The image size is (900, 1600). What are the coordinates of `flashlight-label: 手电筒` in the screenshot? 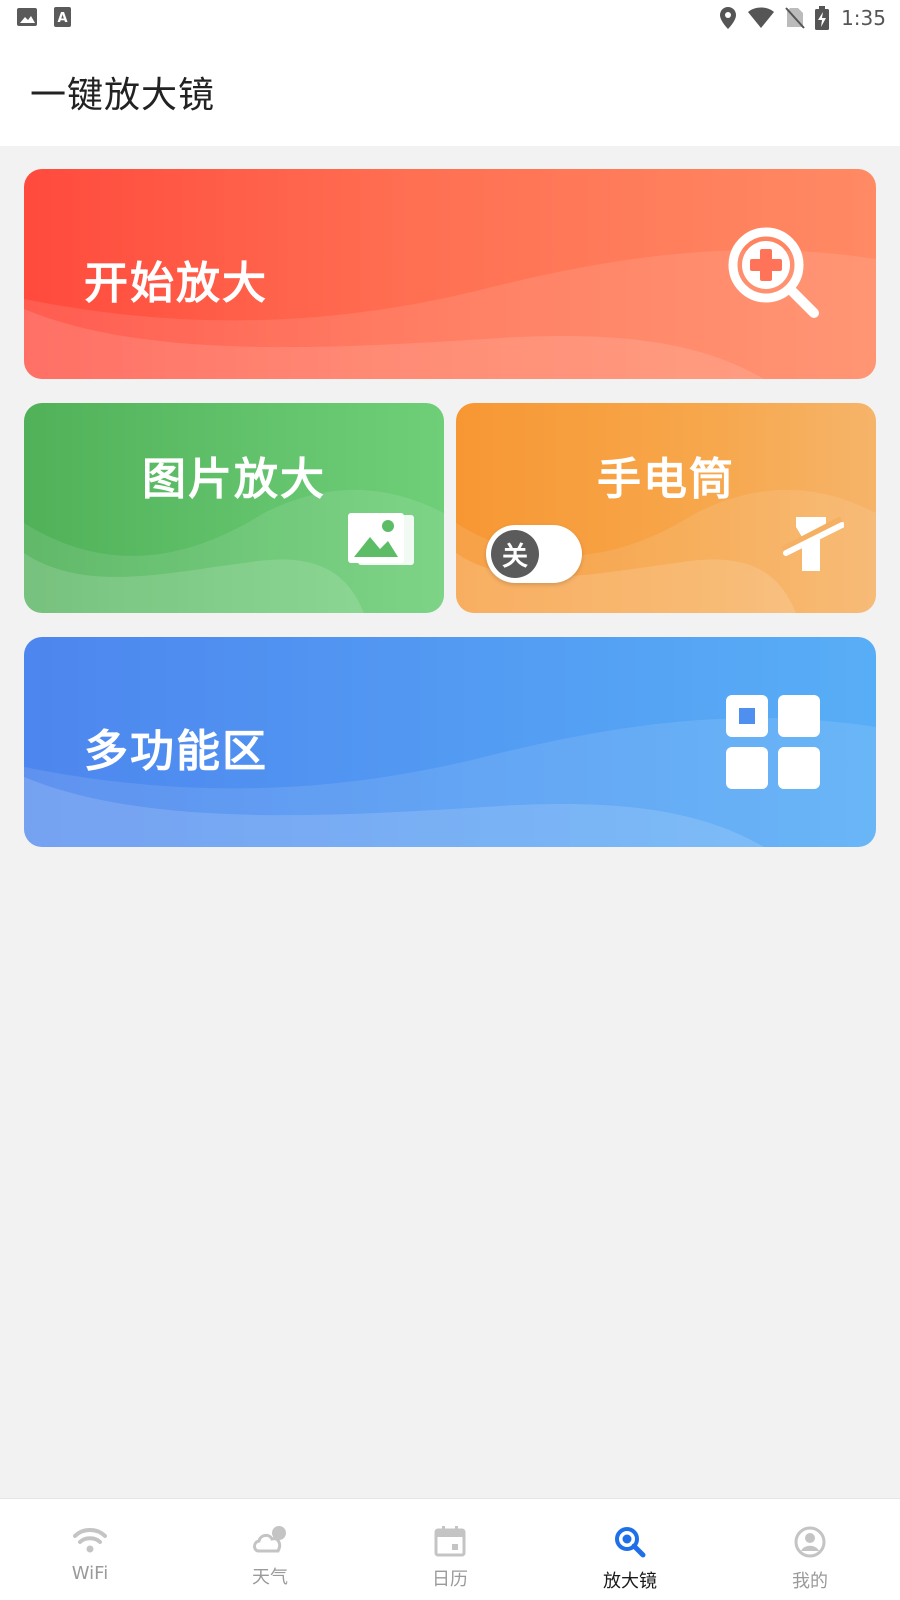 It's located at (666, 479).